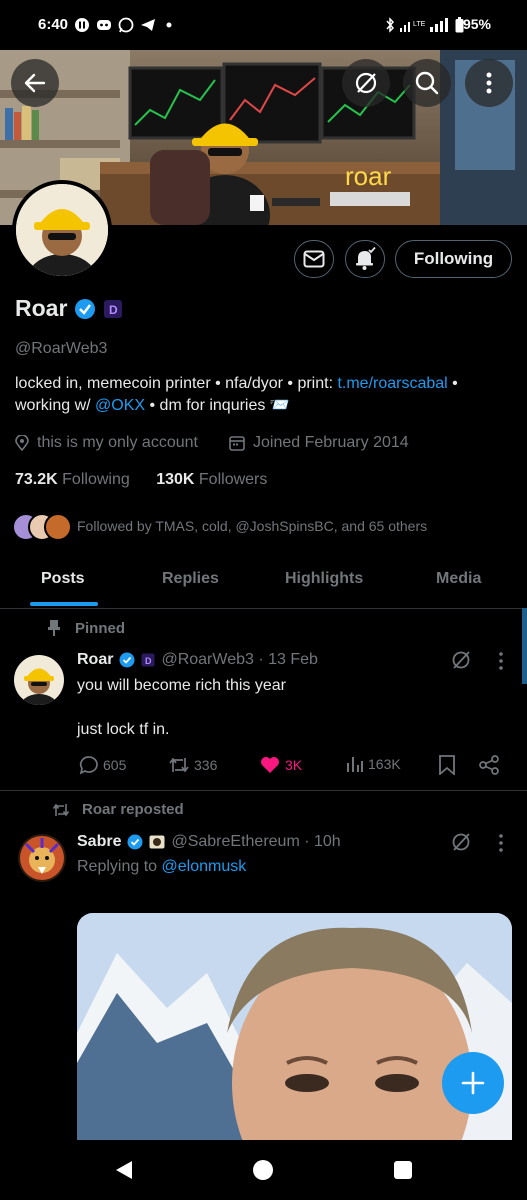 The width and height of the screenshot is (527, 1200). I want to click on repost-author-name: Sabre, so click(99, 842).